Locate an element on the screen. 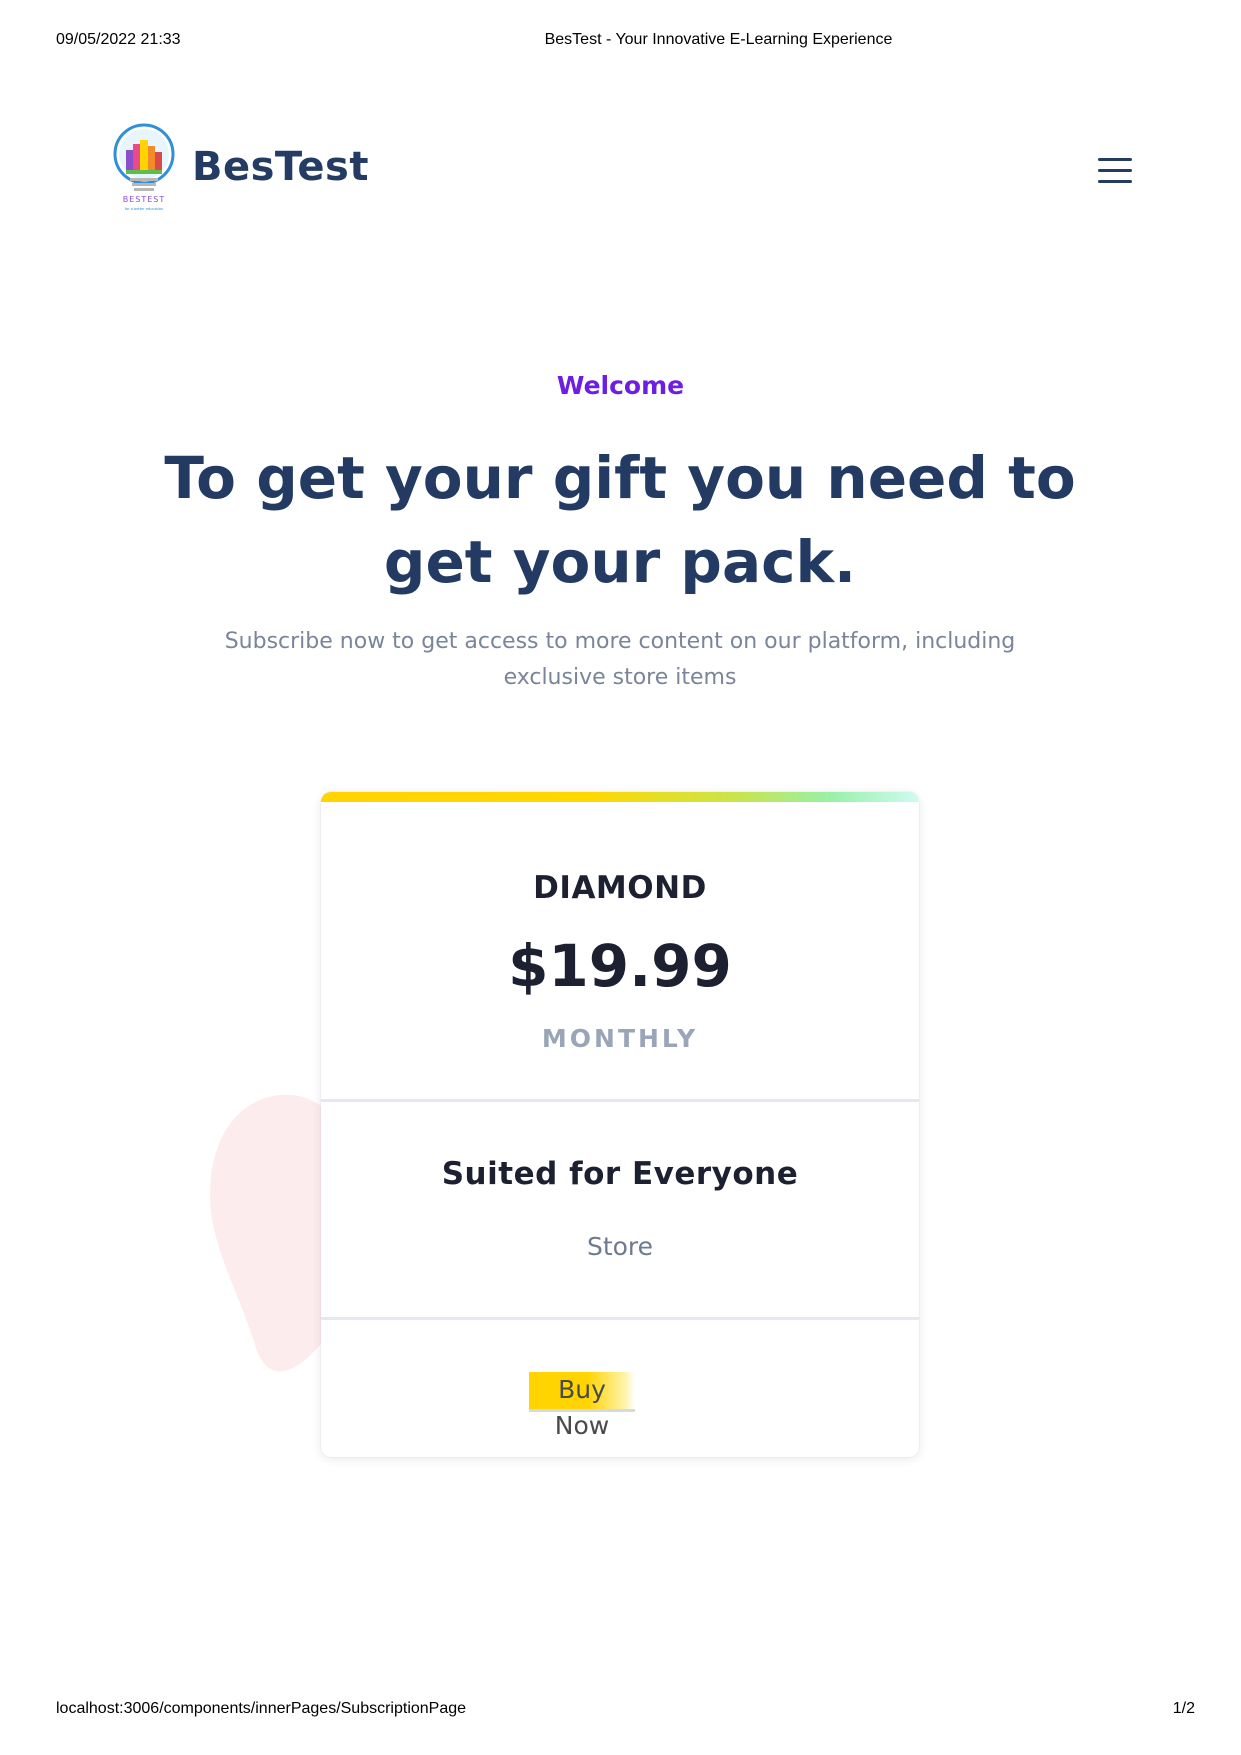 The height and width of the screenshot is (1755, 1241). buy-now-button: Buy Now is located at coordinates (582, 1406).